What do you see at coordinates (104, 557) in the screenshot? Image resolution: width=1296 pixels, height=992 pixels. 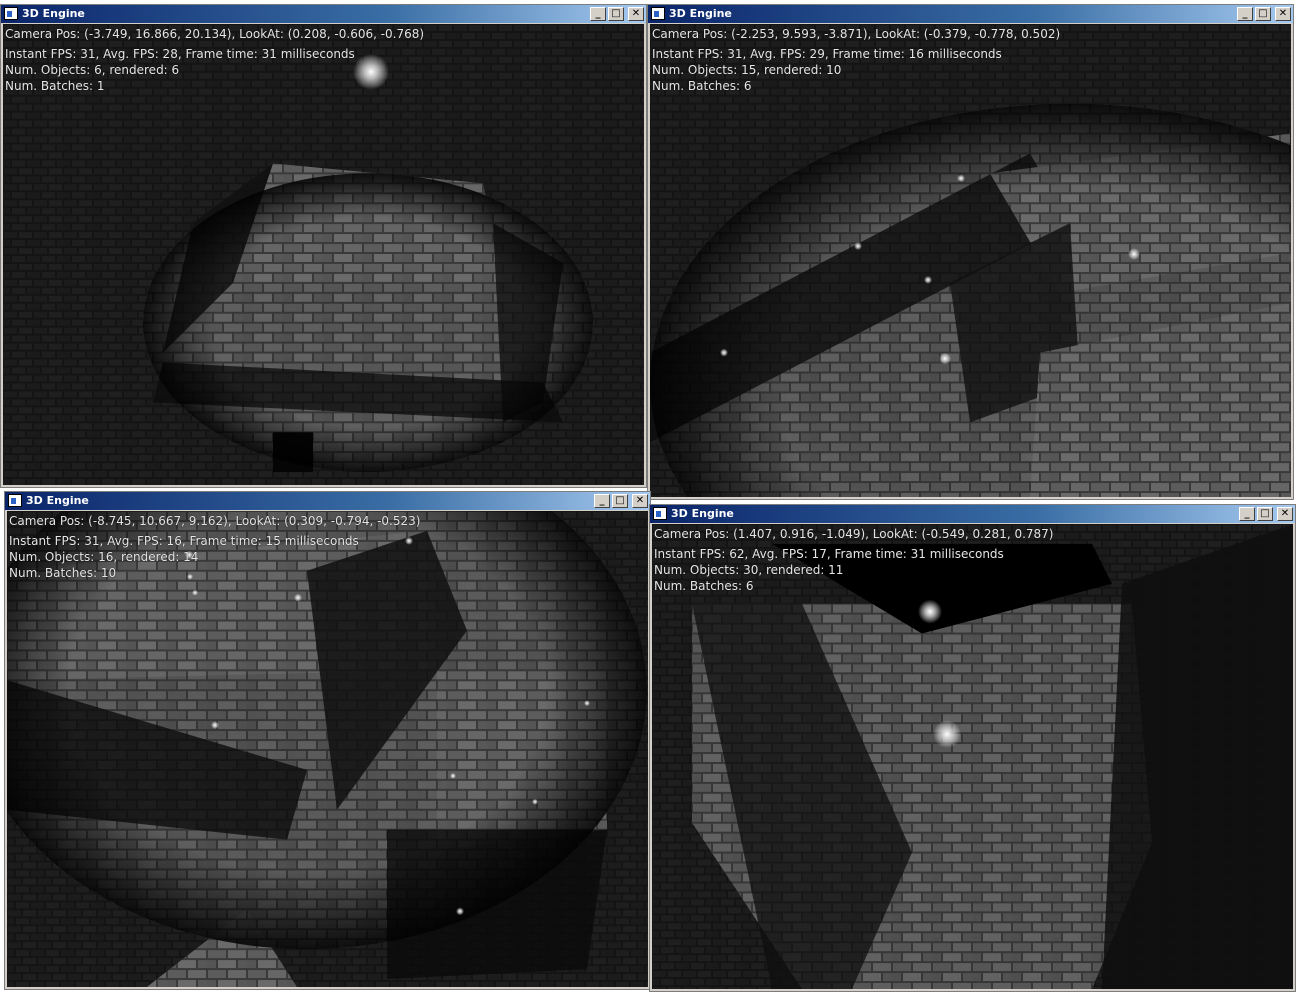 I see `objects-readout: Num. Objects: 16, rendered: 14` at bounding box center [104, 557].